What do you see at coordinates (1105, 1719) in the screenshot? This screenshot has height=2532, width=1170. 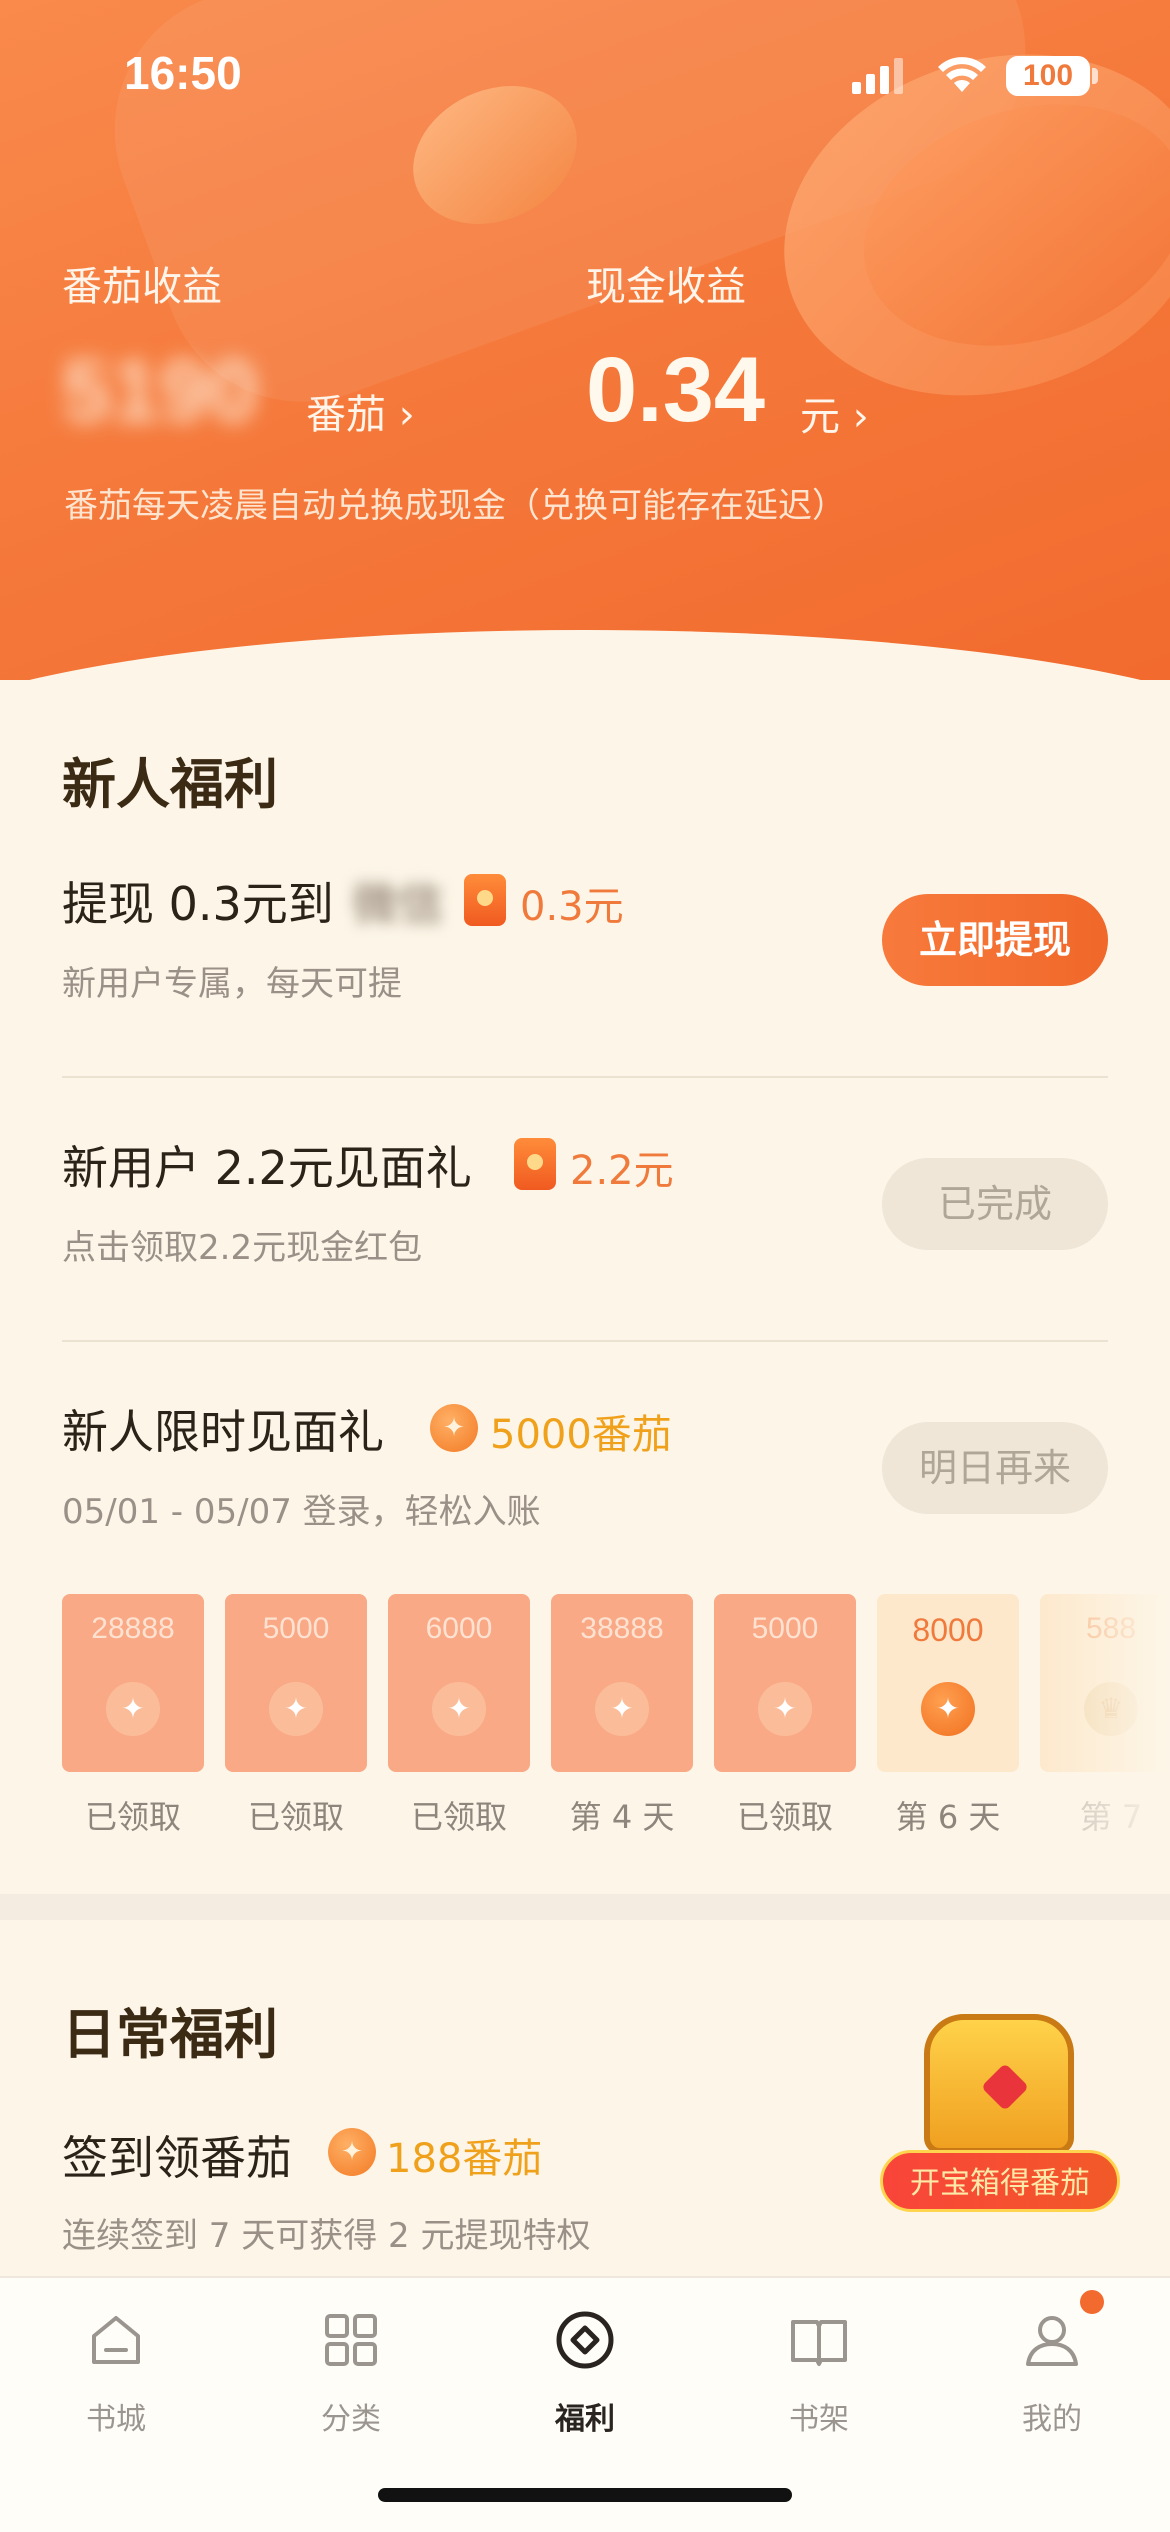 I see `strip-fade` at bounding box center [1105, 1719].